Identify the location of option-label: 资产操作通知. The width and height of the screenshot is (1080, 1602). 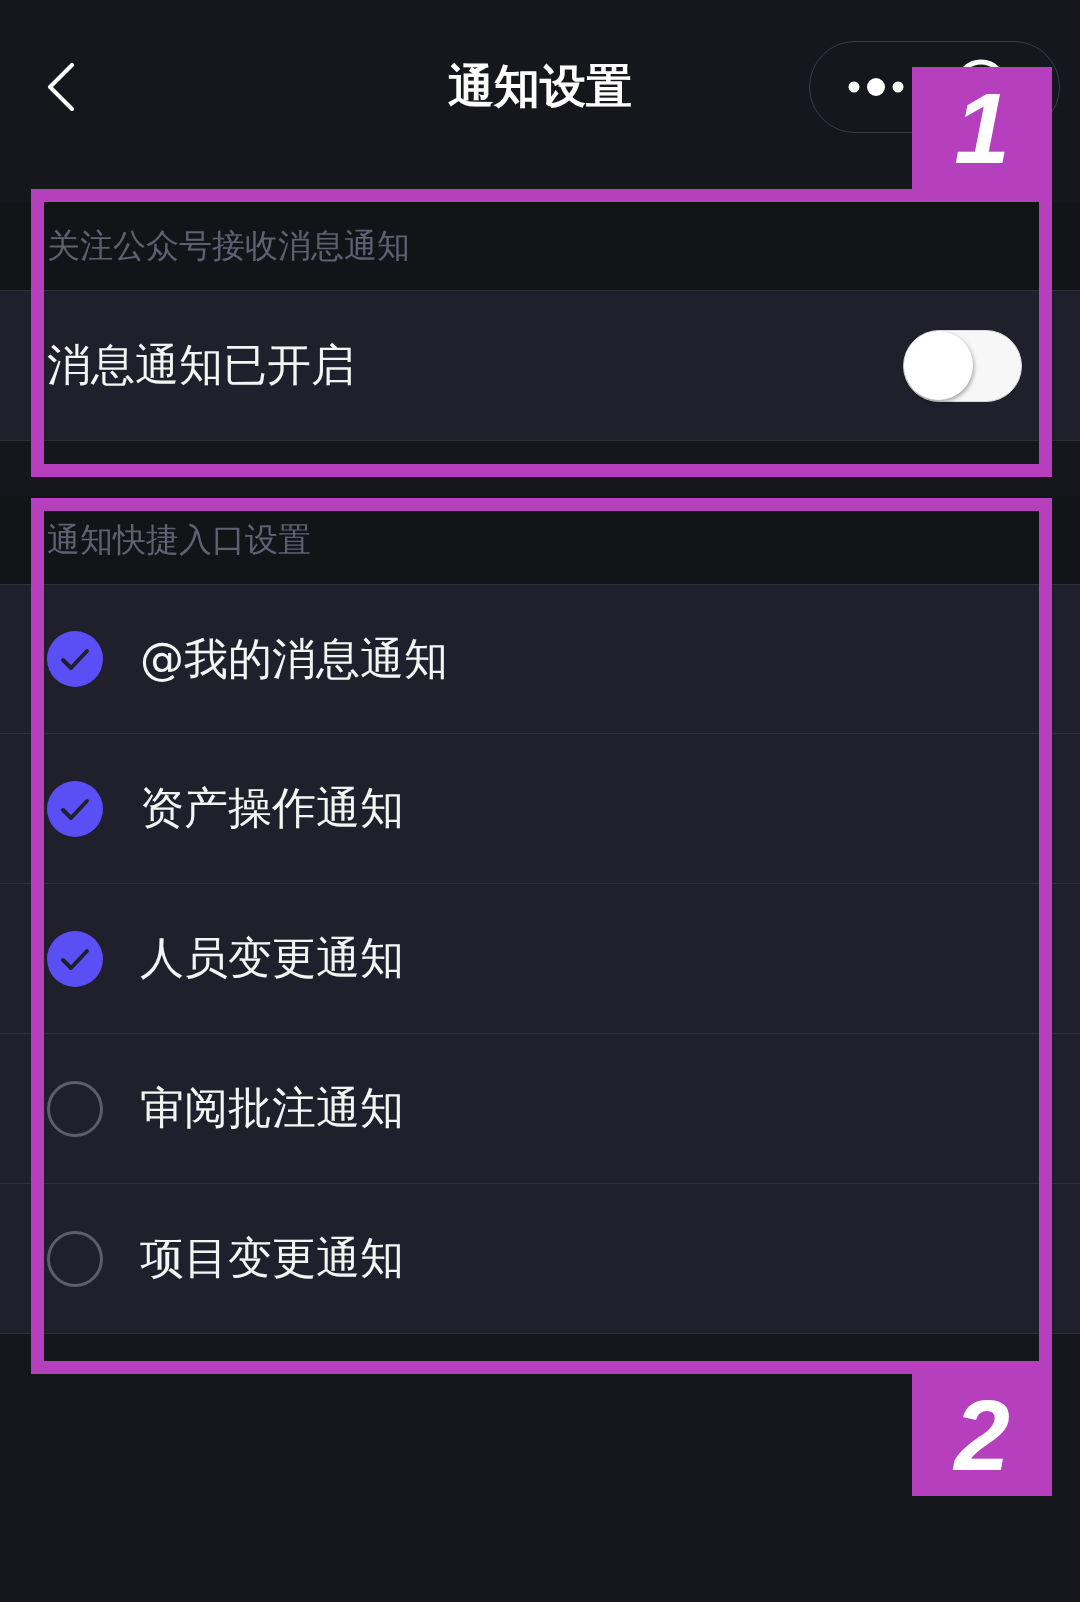
(272, 808).